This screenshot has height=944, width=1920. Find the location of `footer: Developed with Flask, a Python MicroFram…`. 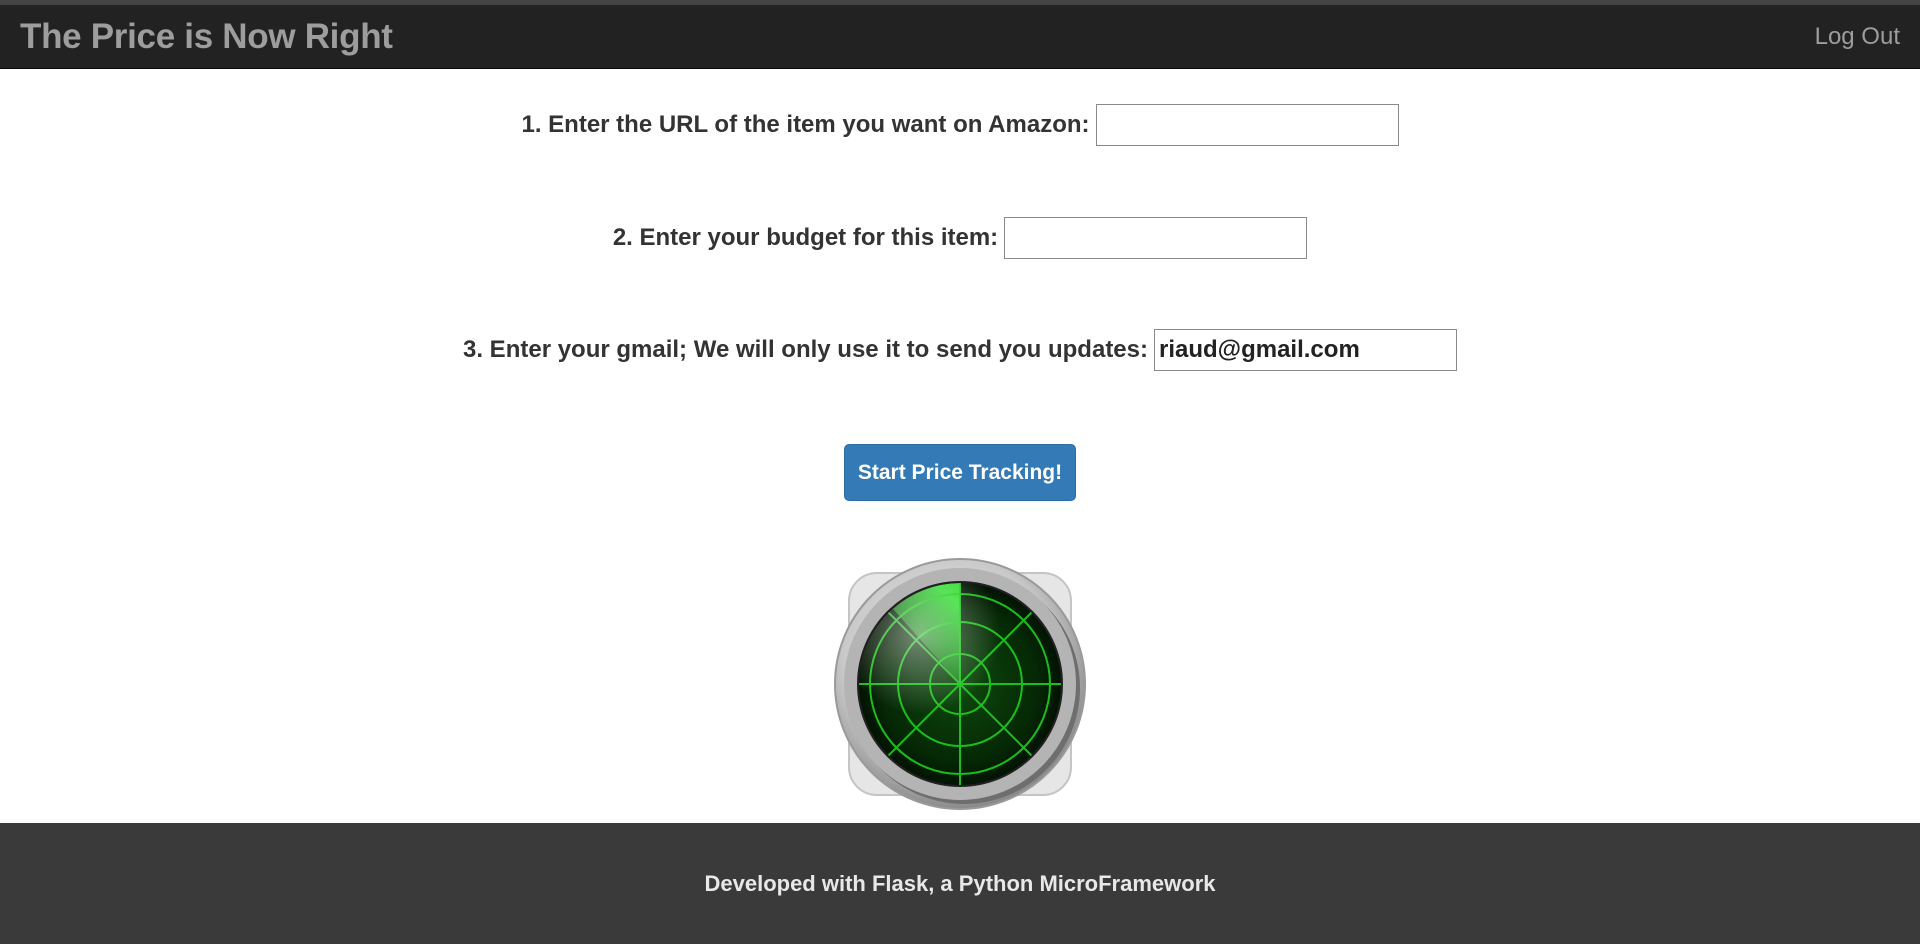

footer: Developed with Flask, a Python MicroFram… is located at coordinates (960, 883).